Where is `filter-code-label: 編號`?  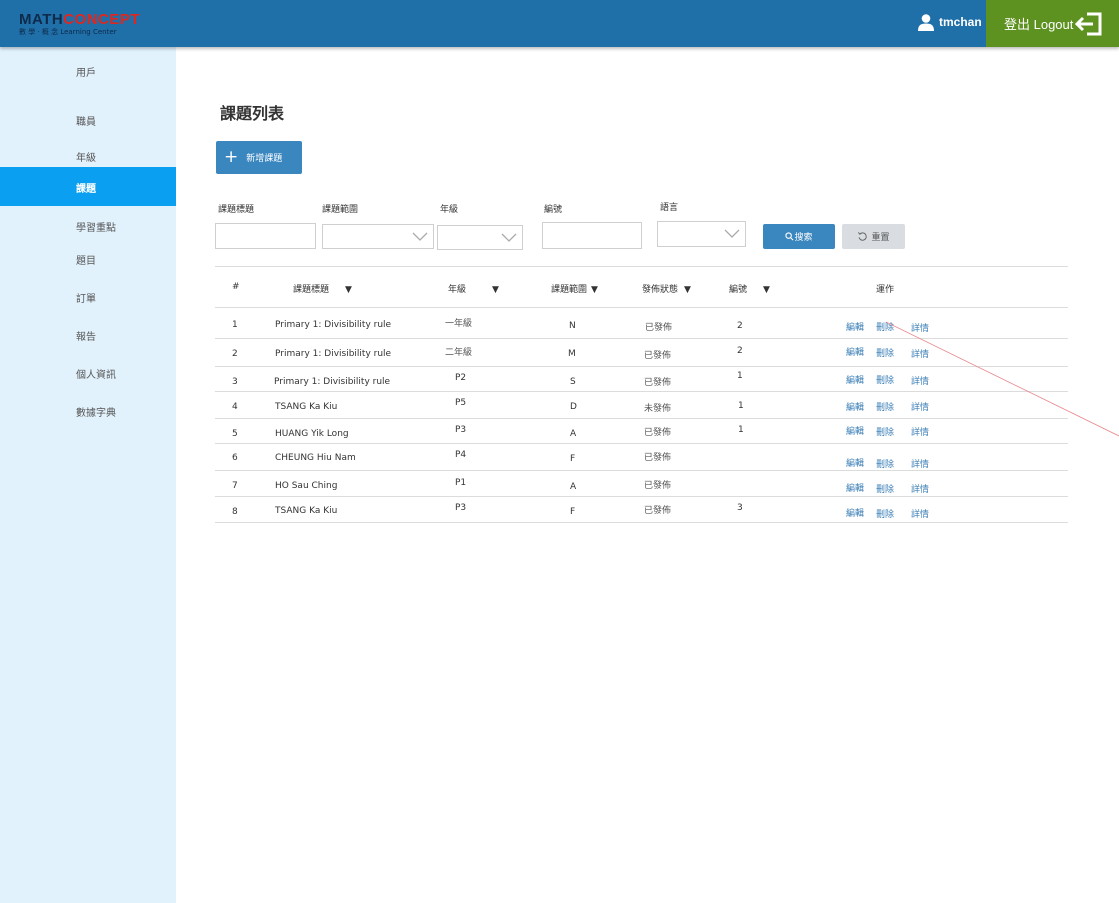
filter-code-label: 編號 is located at coordinates (553, 210).